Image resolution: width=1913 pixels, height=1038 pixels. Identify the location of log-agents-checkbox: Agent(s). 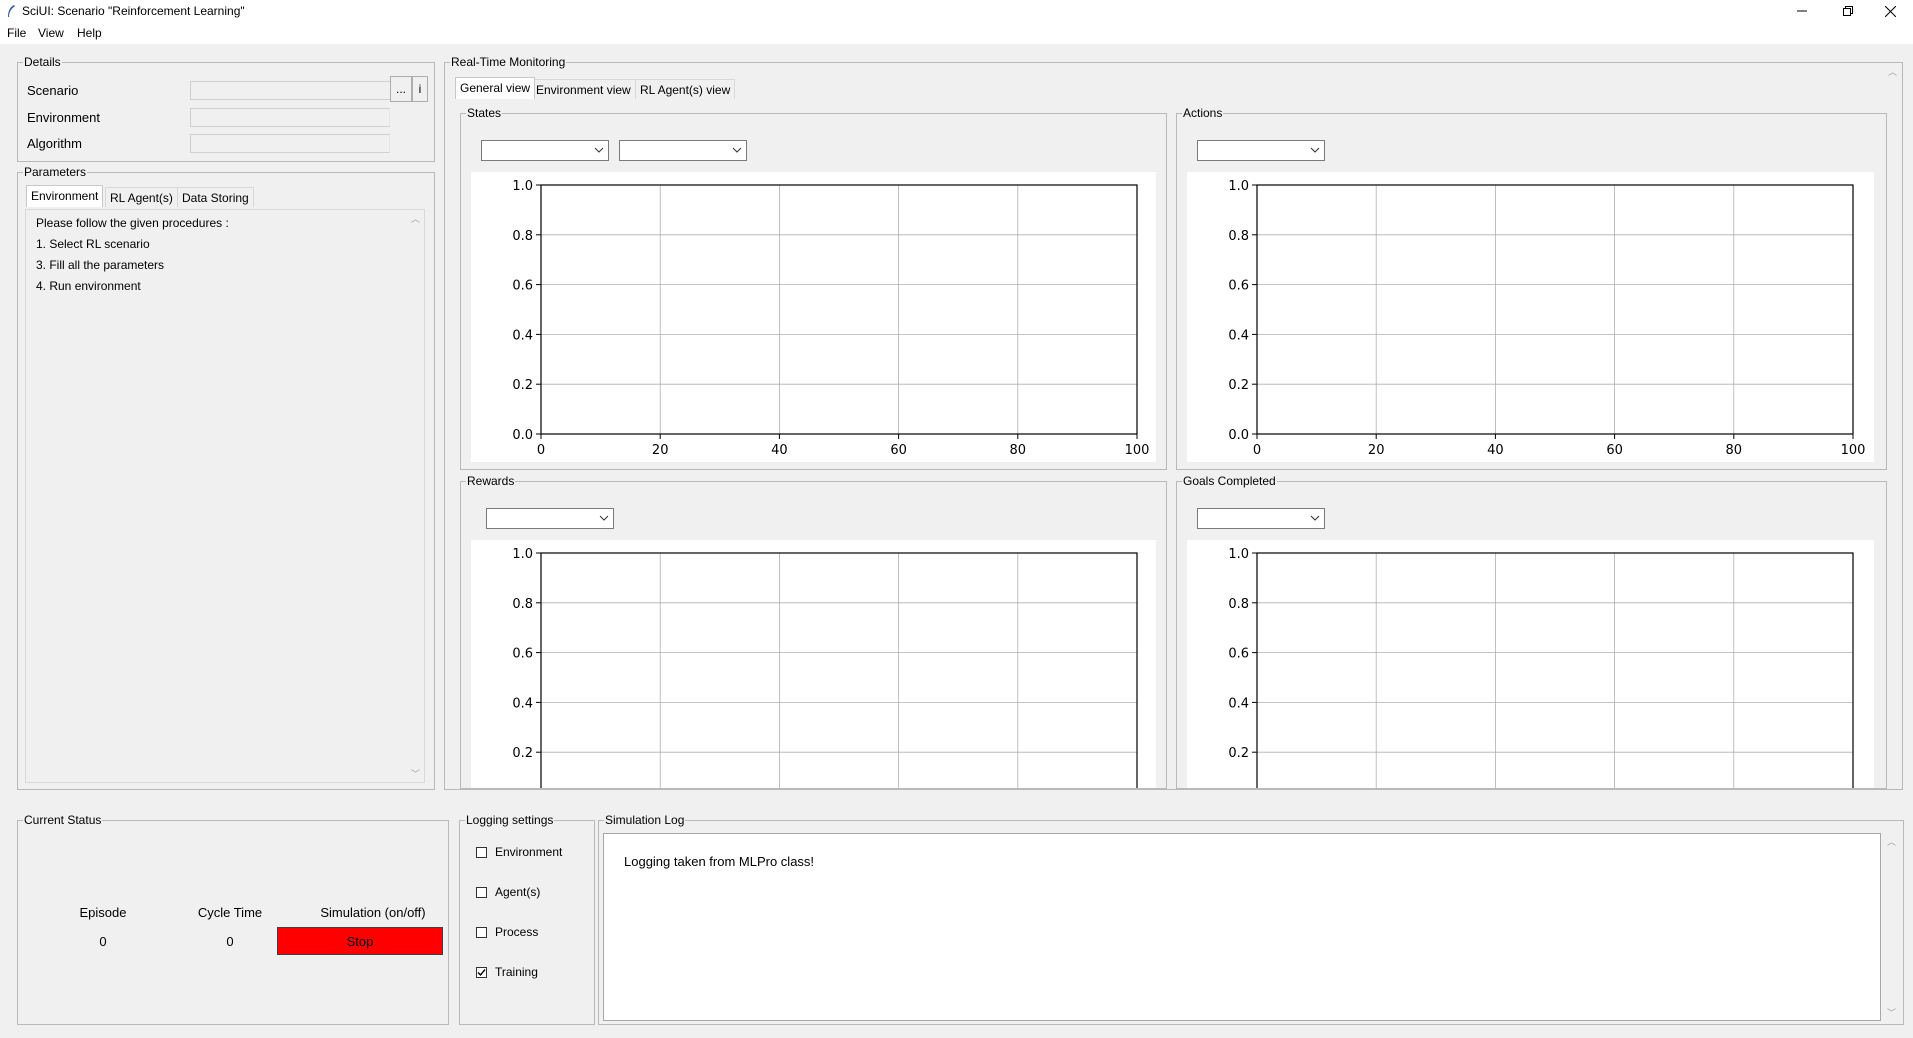
(508, 892).